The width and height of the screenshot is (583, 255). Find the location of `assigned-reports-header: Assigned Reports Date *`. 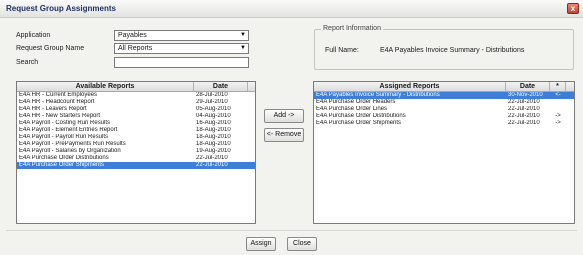

assigned-reports-header: Assigned Reports Date * is located at coordinates (444, 87).